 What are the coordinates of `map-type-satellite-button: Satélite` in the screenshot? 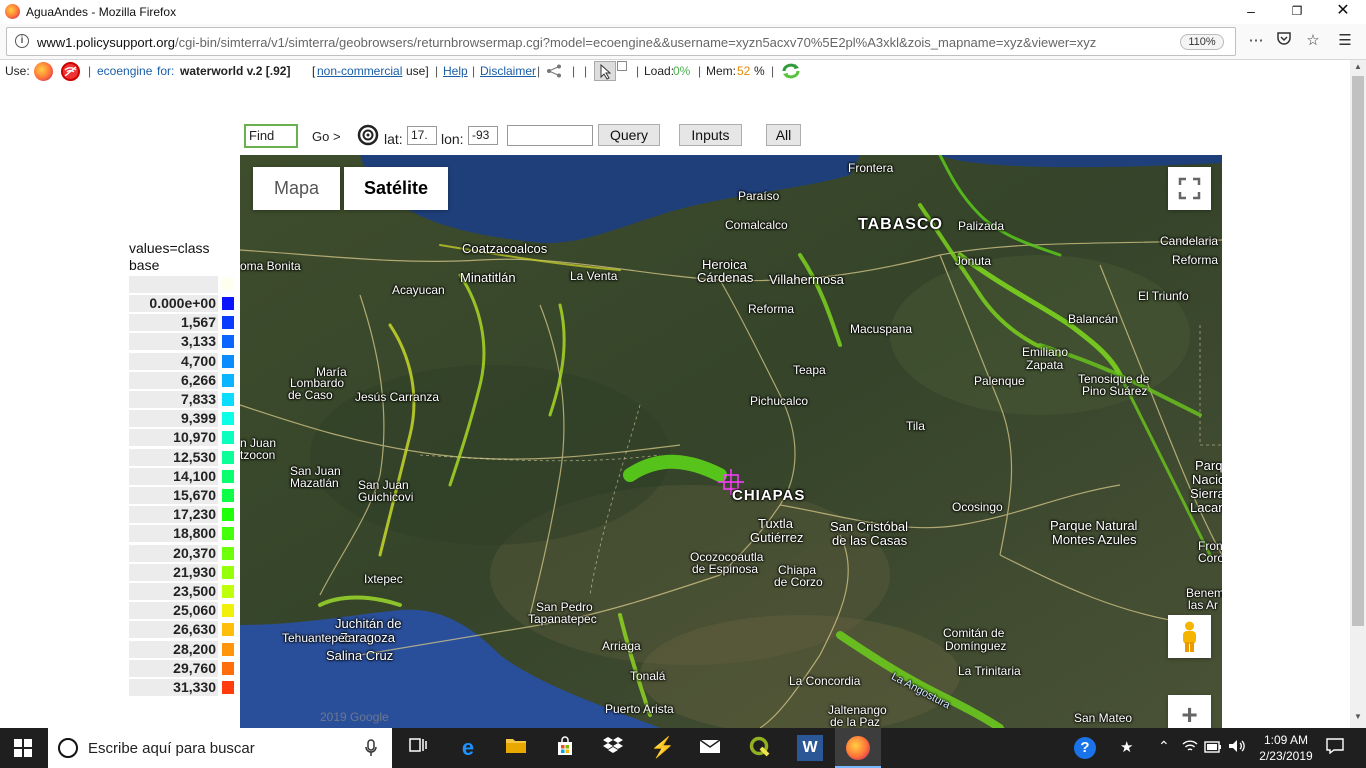 It's located at (396, 188).